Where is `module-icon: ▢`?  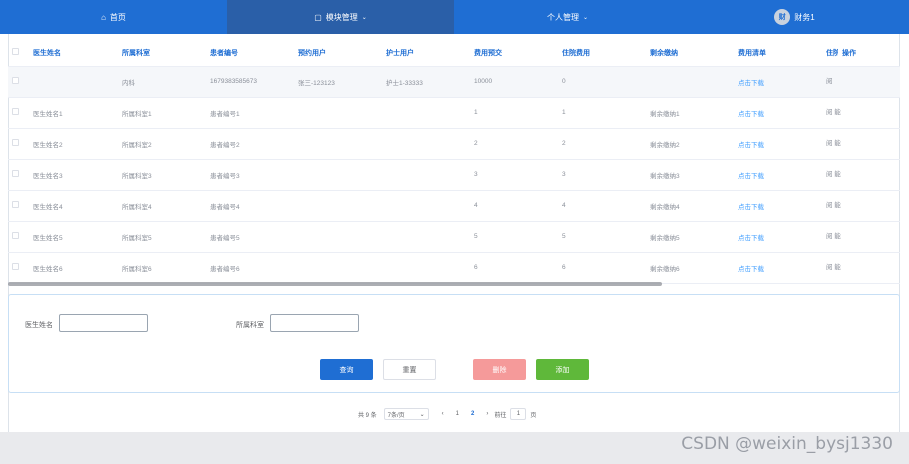
module-icon: ▢ is located at coordinates (318, 17).